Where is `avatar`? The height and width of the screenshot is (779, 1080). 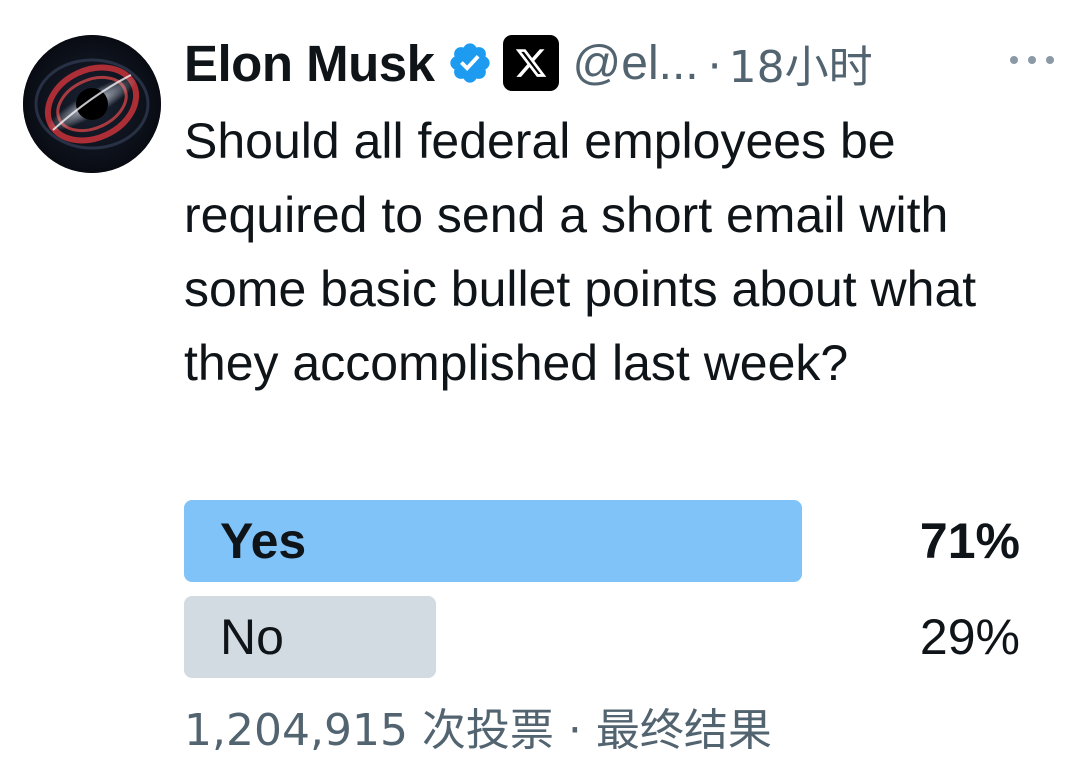 avatar is located at coordinates (92, 104).